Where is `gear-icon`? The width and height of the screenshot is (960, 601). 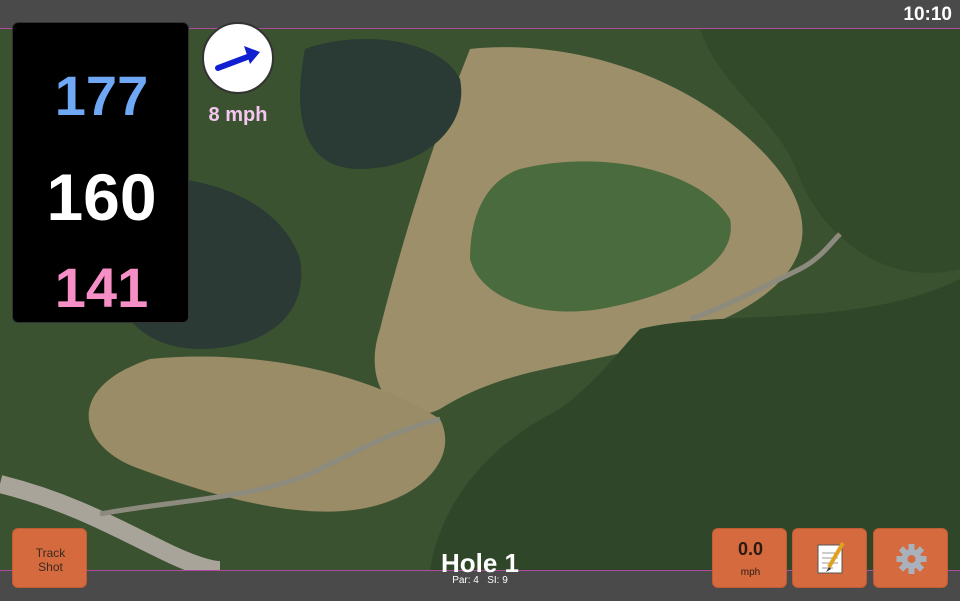
gear-icon is located at coordinates (911, 559).